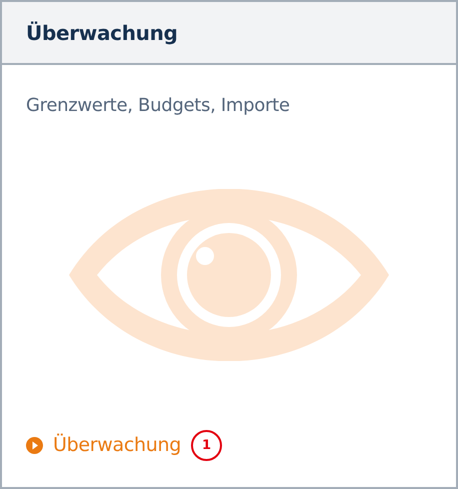  Describe the element at coordinates (103, 445) in the screenshot. I see `monitoring-link: Überwachung` at that location.